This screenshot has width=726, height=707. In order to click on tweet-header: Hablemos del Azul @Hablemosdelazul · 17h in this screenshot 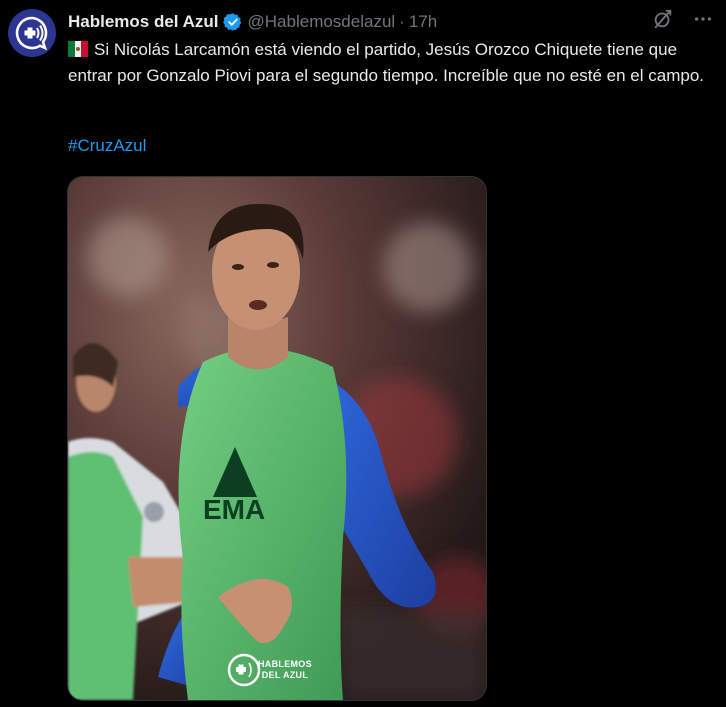, I will do `click(397, 22)`.